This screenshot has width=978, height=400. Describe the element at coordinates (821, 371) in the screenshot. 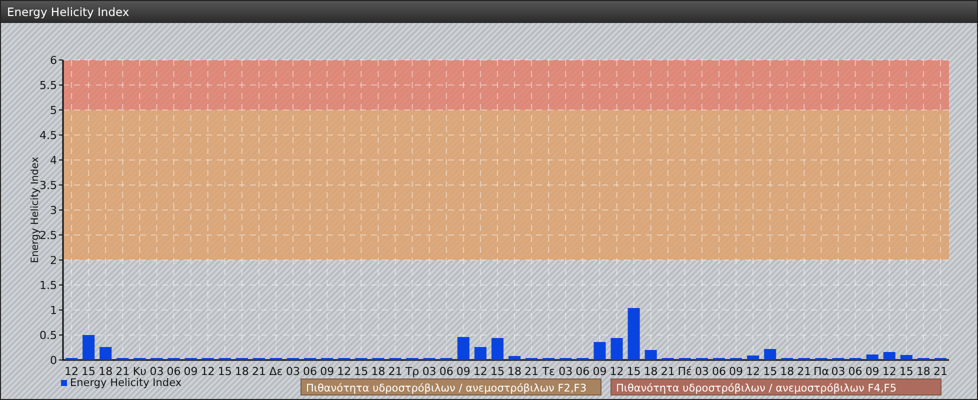

I see `x-tick-label: Πα` at that location.